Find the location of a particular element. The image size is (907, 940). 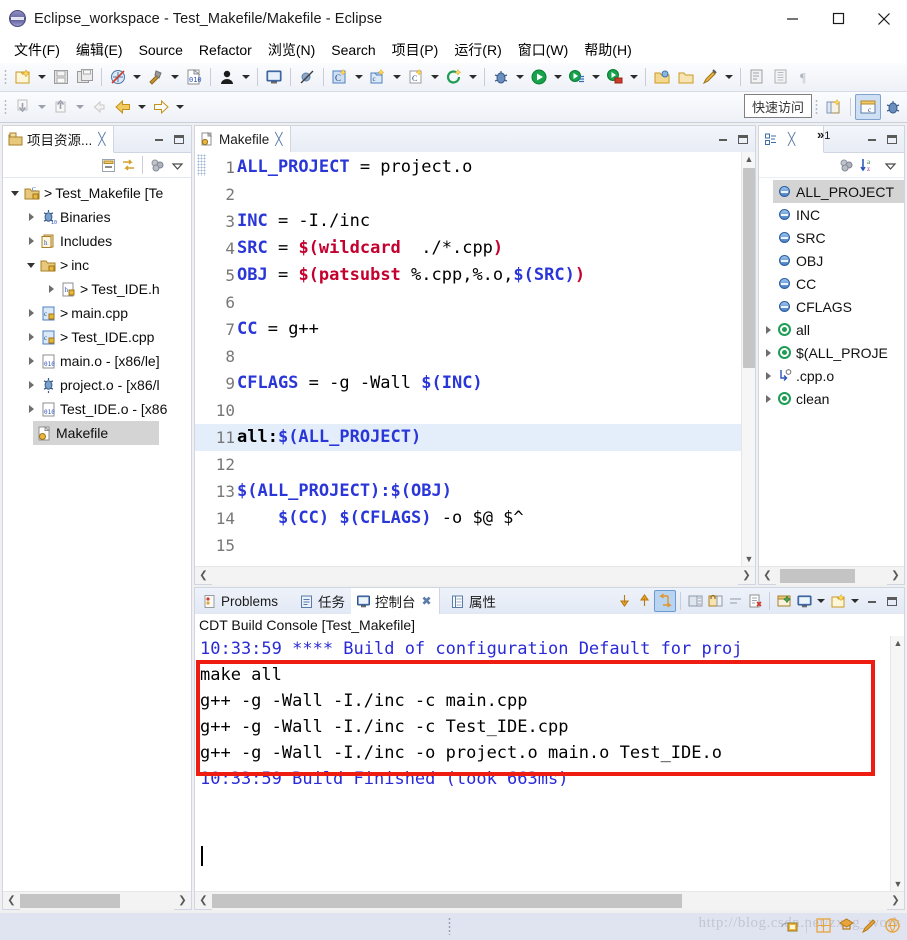

new-c-project-dropdown-icon is located at coordinates (359, 77).